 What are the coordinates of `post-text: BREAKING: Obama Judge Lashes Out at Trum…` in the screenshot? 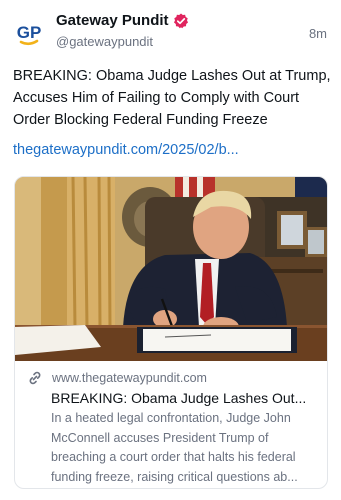 It's located at (172, 98).